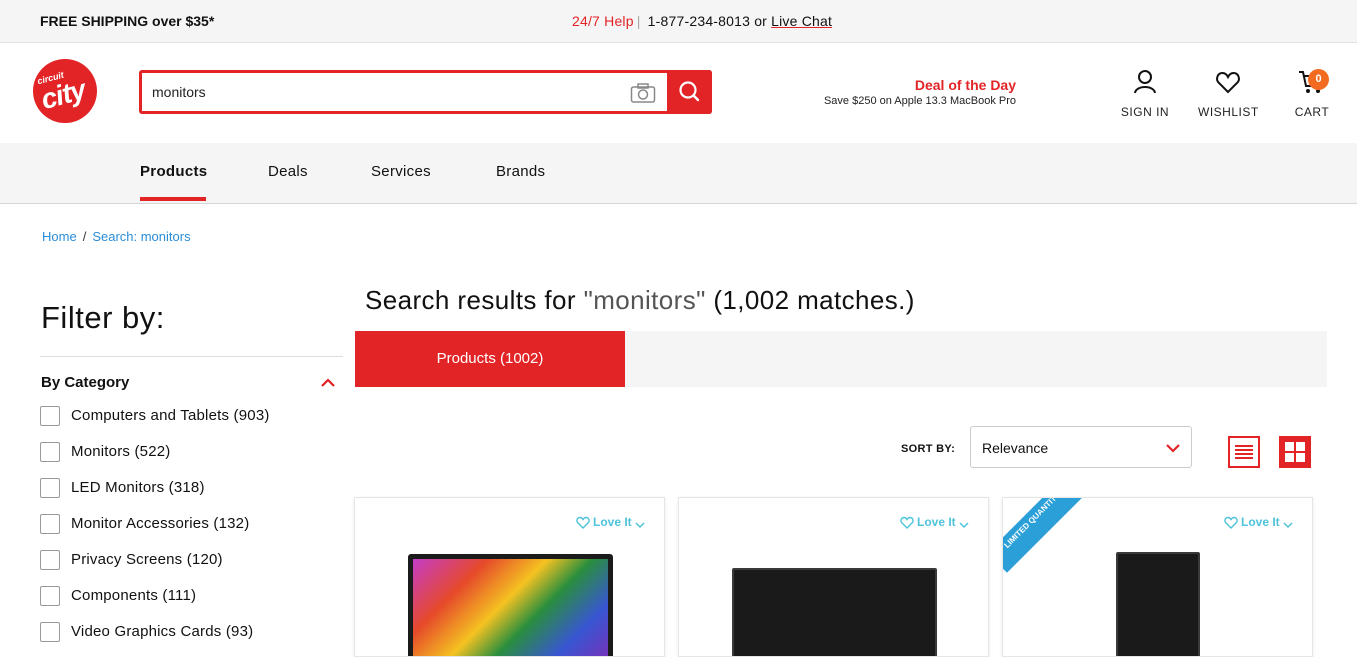 This screenshot has height=657, width=1357. What do you see at coordinates (841, 359) in the screenshot?
I see `results-tabs: Products (1002)` at bounding box center [841, 359].